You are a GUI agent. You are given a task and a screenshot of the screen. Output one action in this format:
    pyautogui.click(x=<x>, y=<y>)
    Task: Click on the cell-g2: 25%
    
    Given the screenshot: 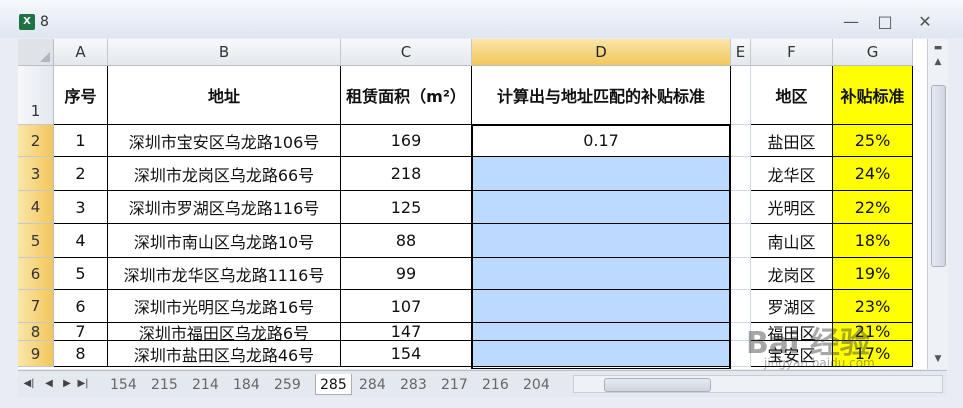 What is the action you would take?
    pyautogui.click(x=873, y=141)
    